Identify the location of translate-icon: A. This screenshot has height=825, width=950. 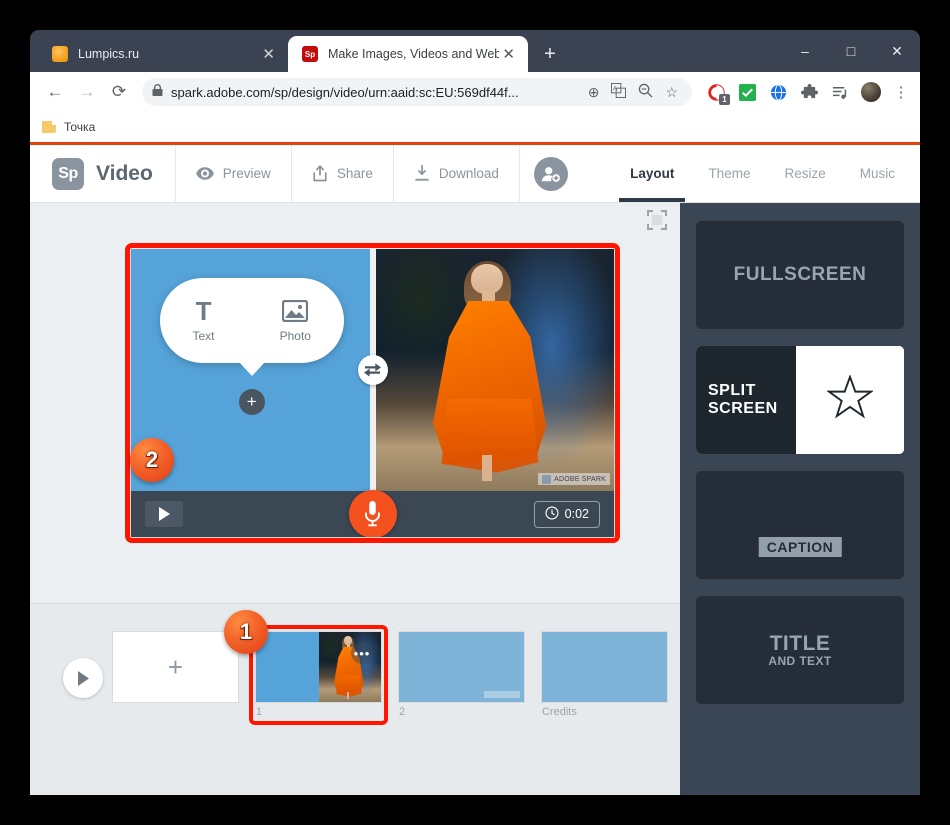
(619, 92).